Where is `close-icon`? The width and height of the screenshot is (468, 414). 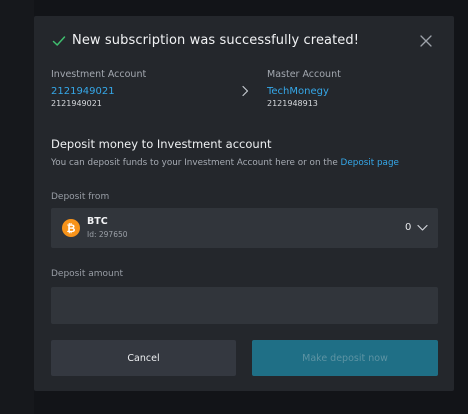
close-icon is located at coordinates (426, 41).